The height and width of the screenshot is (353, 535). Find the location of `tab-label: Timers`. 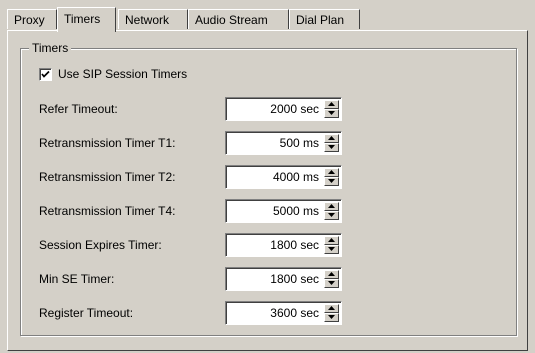

tab-label: Timers is located at coordinates (82, 19).